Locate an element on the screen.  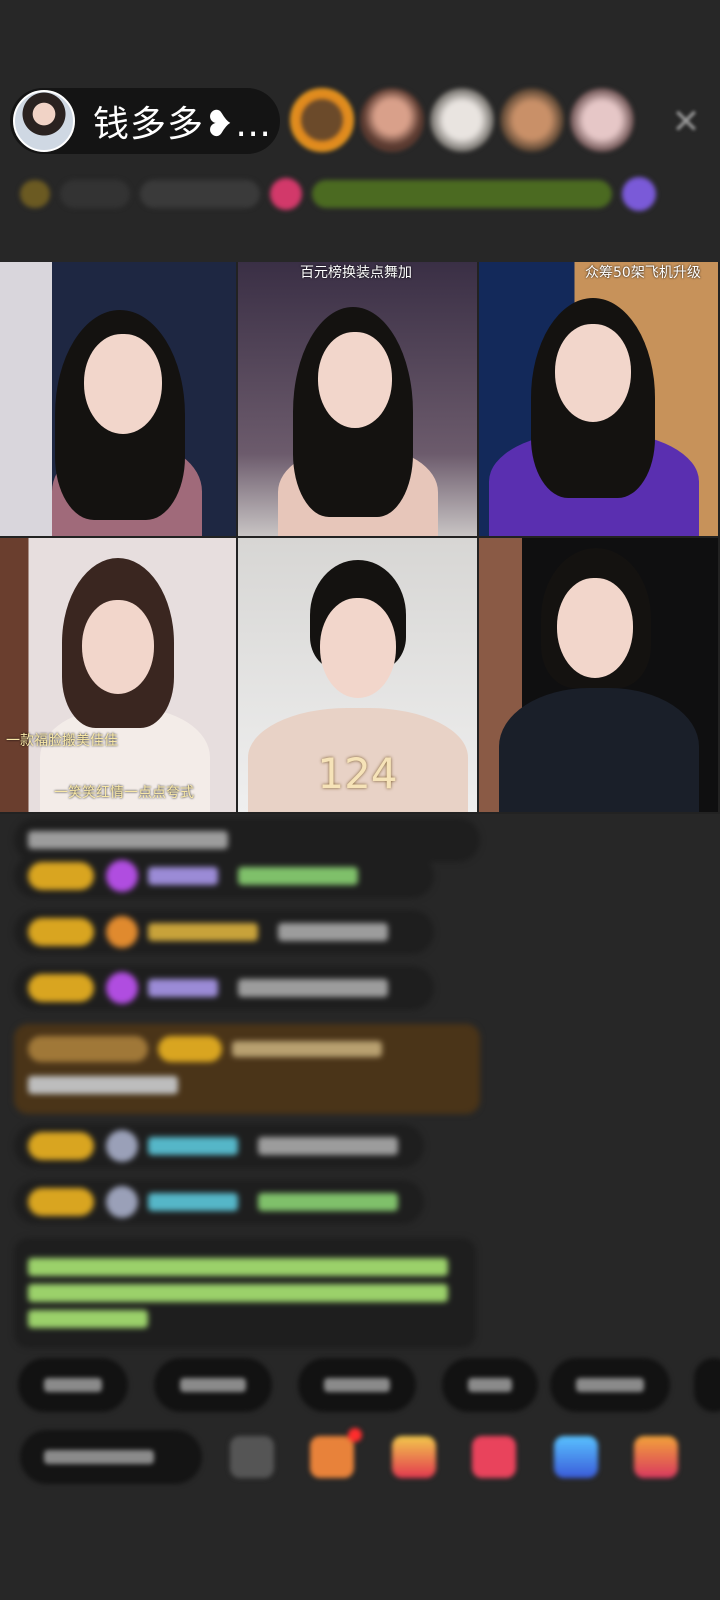
rank-badge is located at coordinates (35, 194).